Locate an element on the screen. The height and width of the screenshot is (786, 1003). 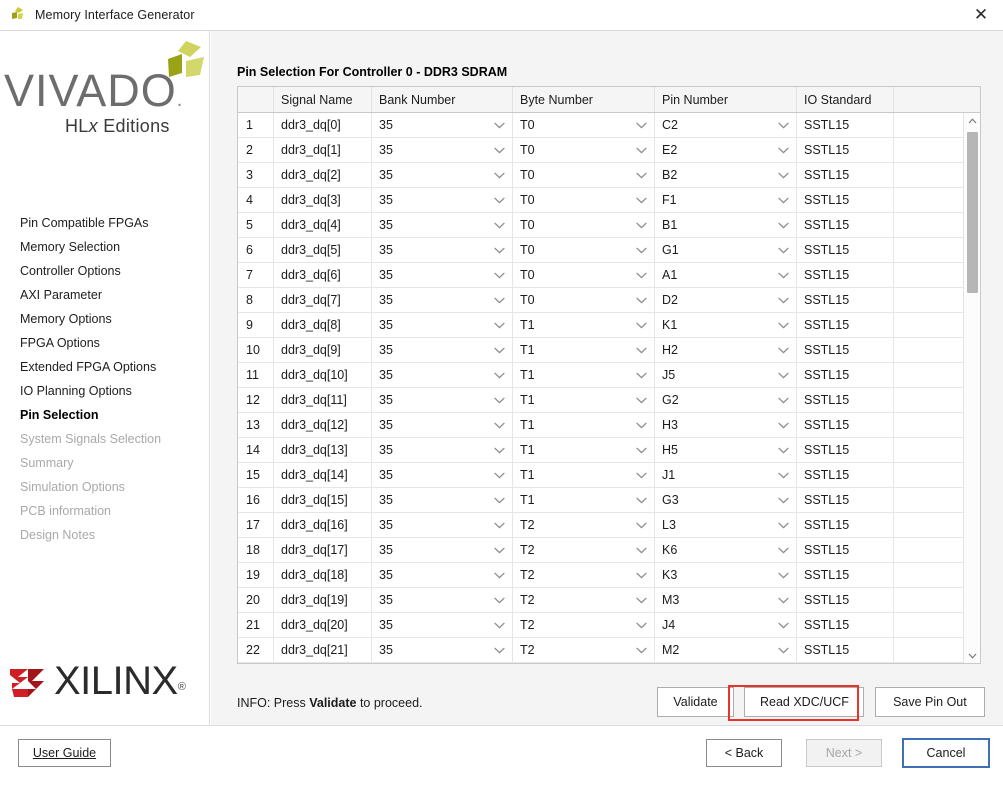
table-row: 5 ddr3_dq[4] 35 T0 B1 SSTL15 is located at coordinates (600, 225).